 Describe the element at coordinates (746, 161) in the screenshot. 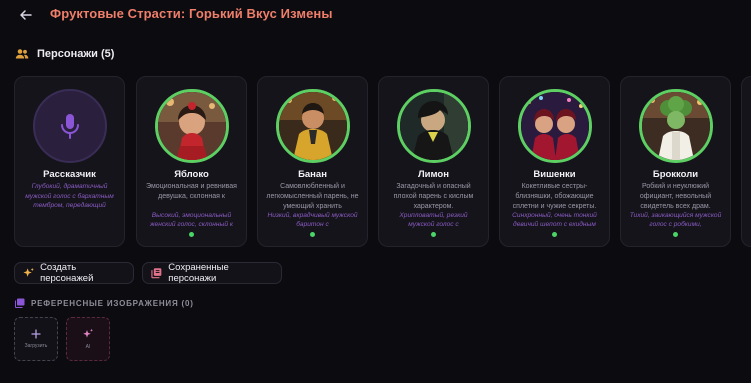

I see `character-card-partial` at that location.